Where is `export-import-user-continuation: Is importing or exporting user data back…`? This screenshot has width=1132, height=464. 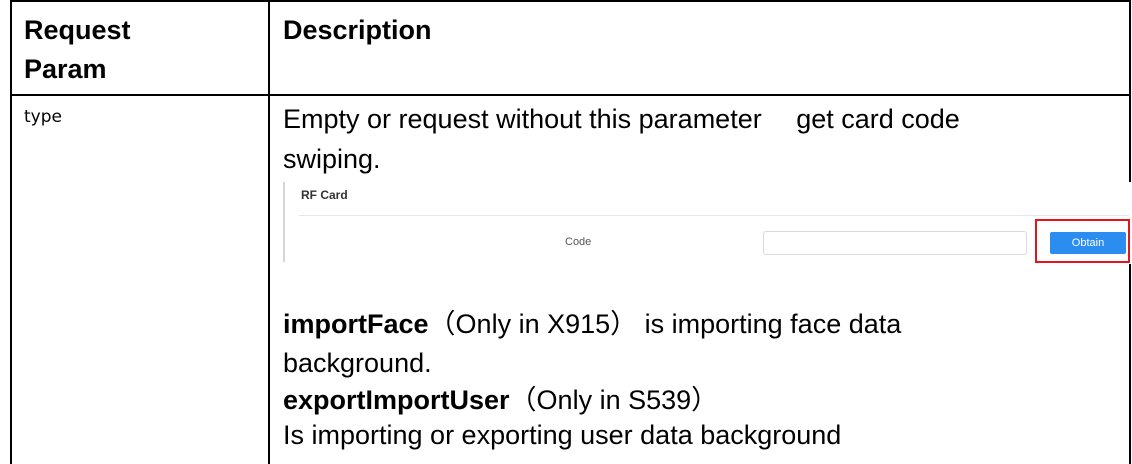 export-import-user-continuation: Is importing or exporting user data back… is located at coordinates (562, 435).